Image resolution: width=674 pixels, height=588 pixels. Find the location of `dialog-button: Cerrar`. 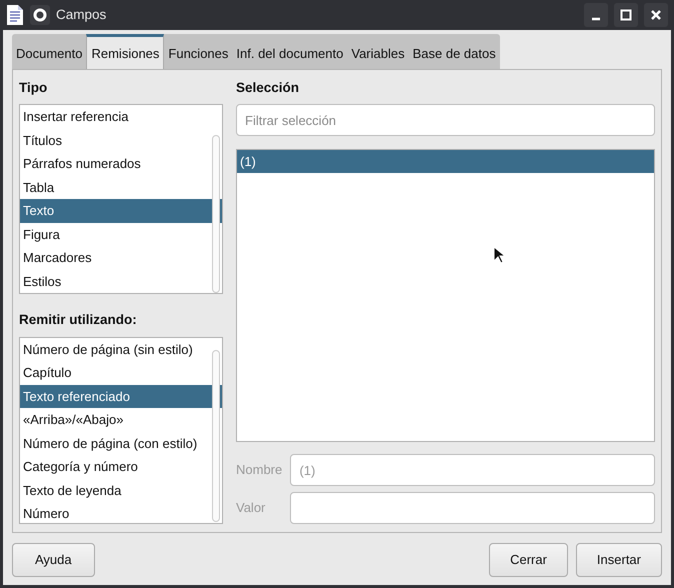

dialog-button: Cerrar is located at coordinates (528, 560).